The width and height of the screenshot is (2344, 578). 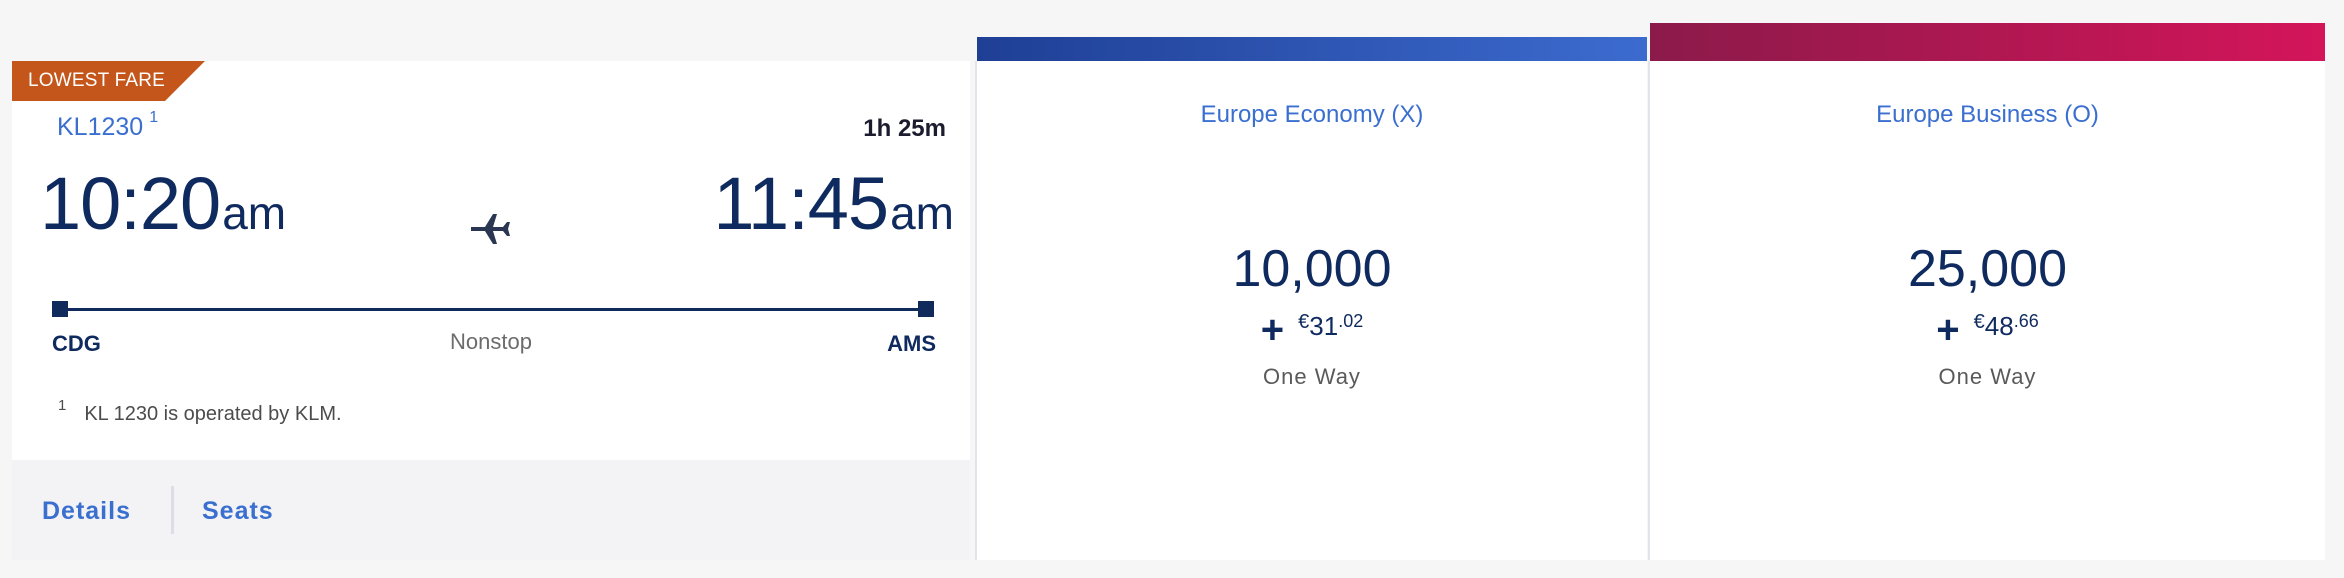 What do you see at coordinates (213, 414) in the screenshot?
I see `footnote-text: KL 1230 is operated by KLM.` at bounding box center [213, 414].